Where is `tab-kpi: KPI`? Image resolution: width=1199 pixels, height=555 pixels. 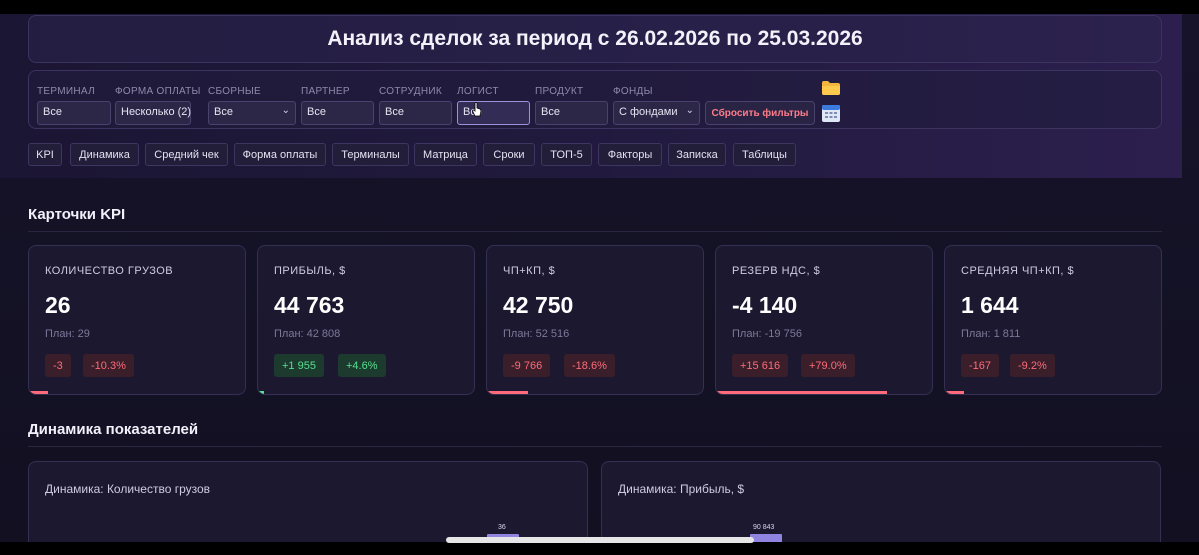 tab-kpi: KPI is located at coordinates (45, 154).